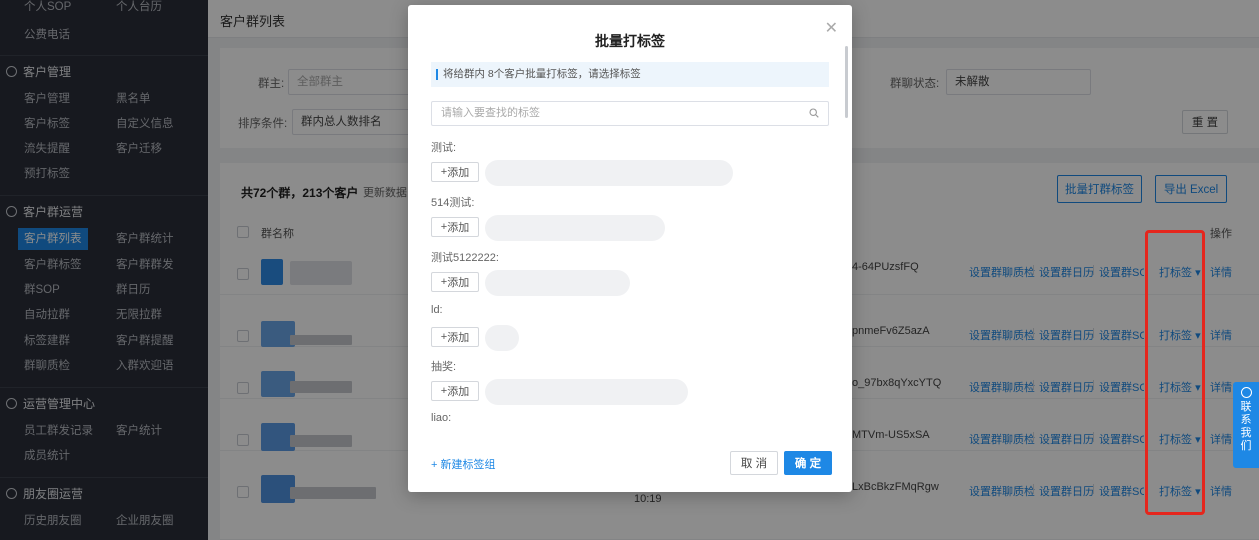  Describe the element at coordinates (831, 28) in the screenshot. I see `close-icon: ✕` at that location.